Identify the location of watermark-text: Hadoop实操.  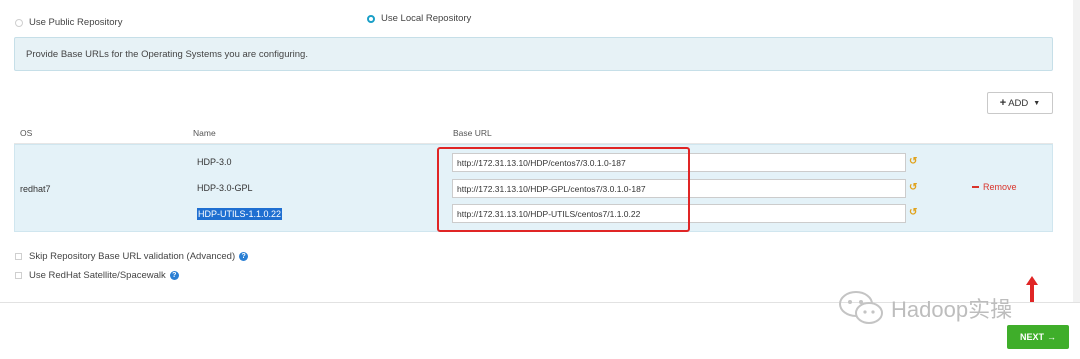
(952, 309).